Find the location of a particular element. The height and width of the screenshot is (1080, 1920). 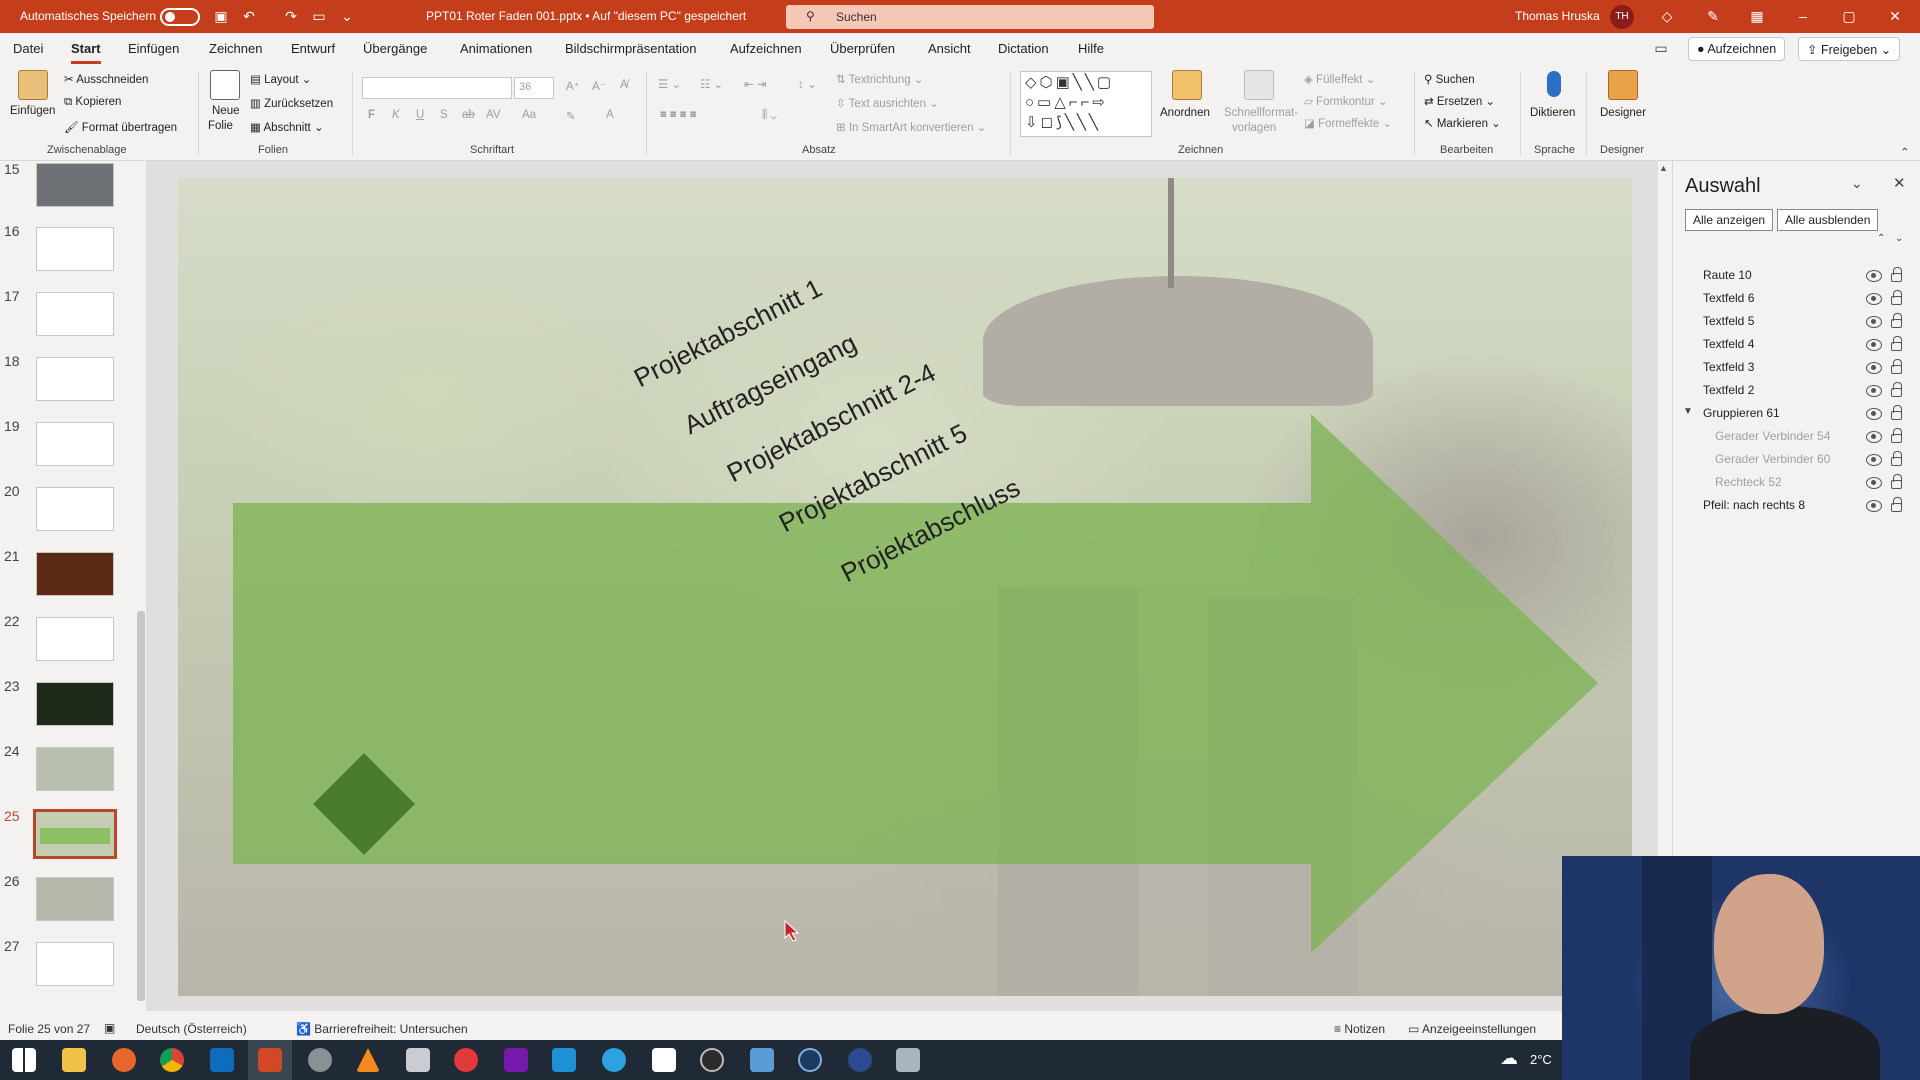

sel-item-gerader-verbinder-60: Gerader Verbinder 60 is located at coordinates (1772, 459).